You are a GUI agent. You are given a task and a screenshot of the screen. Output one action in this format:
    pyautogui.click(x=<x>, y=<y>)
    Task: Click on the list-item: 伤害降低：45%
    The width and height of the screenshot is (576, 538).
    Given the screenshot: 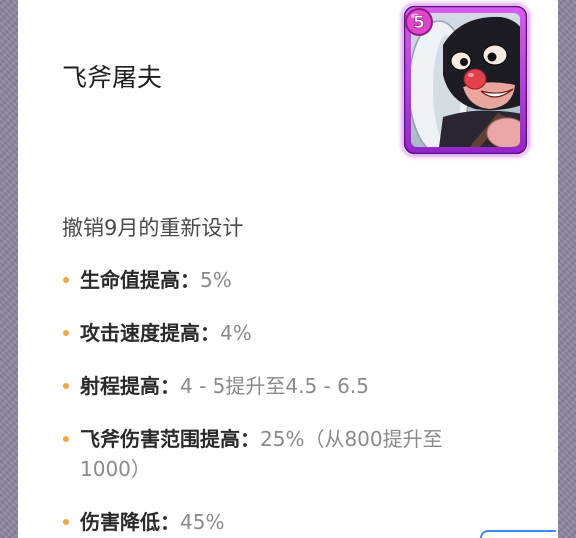 What is the action you would take?
    pyautogui.click(x=266, y=522)
    